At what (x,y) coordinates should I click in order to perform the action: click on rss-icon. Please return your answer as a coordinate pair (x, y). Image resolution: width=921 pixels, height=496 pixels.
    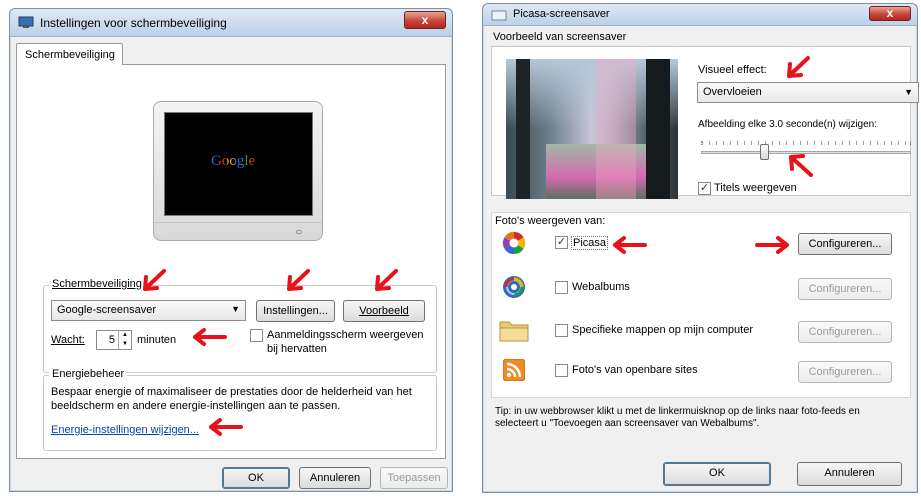
    Looking at the image, I should click on (514, 370).